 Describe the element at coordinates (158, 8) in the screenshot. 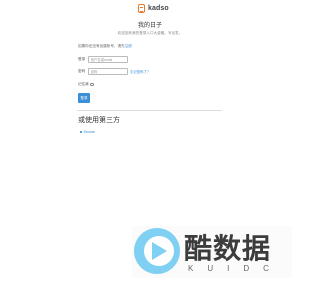

I see `brand-name: kadso` at that location.